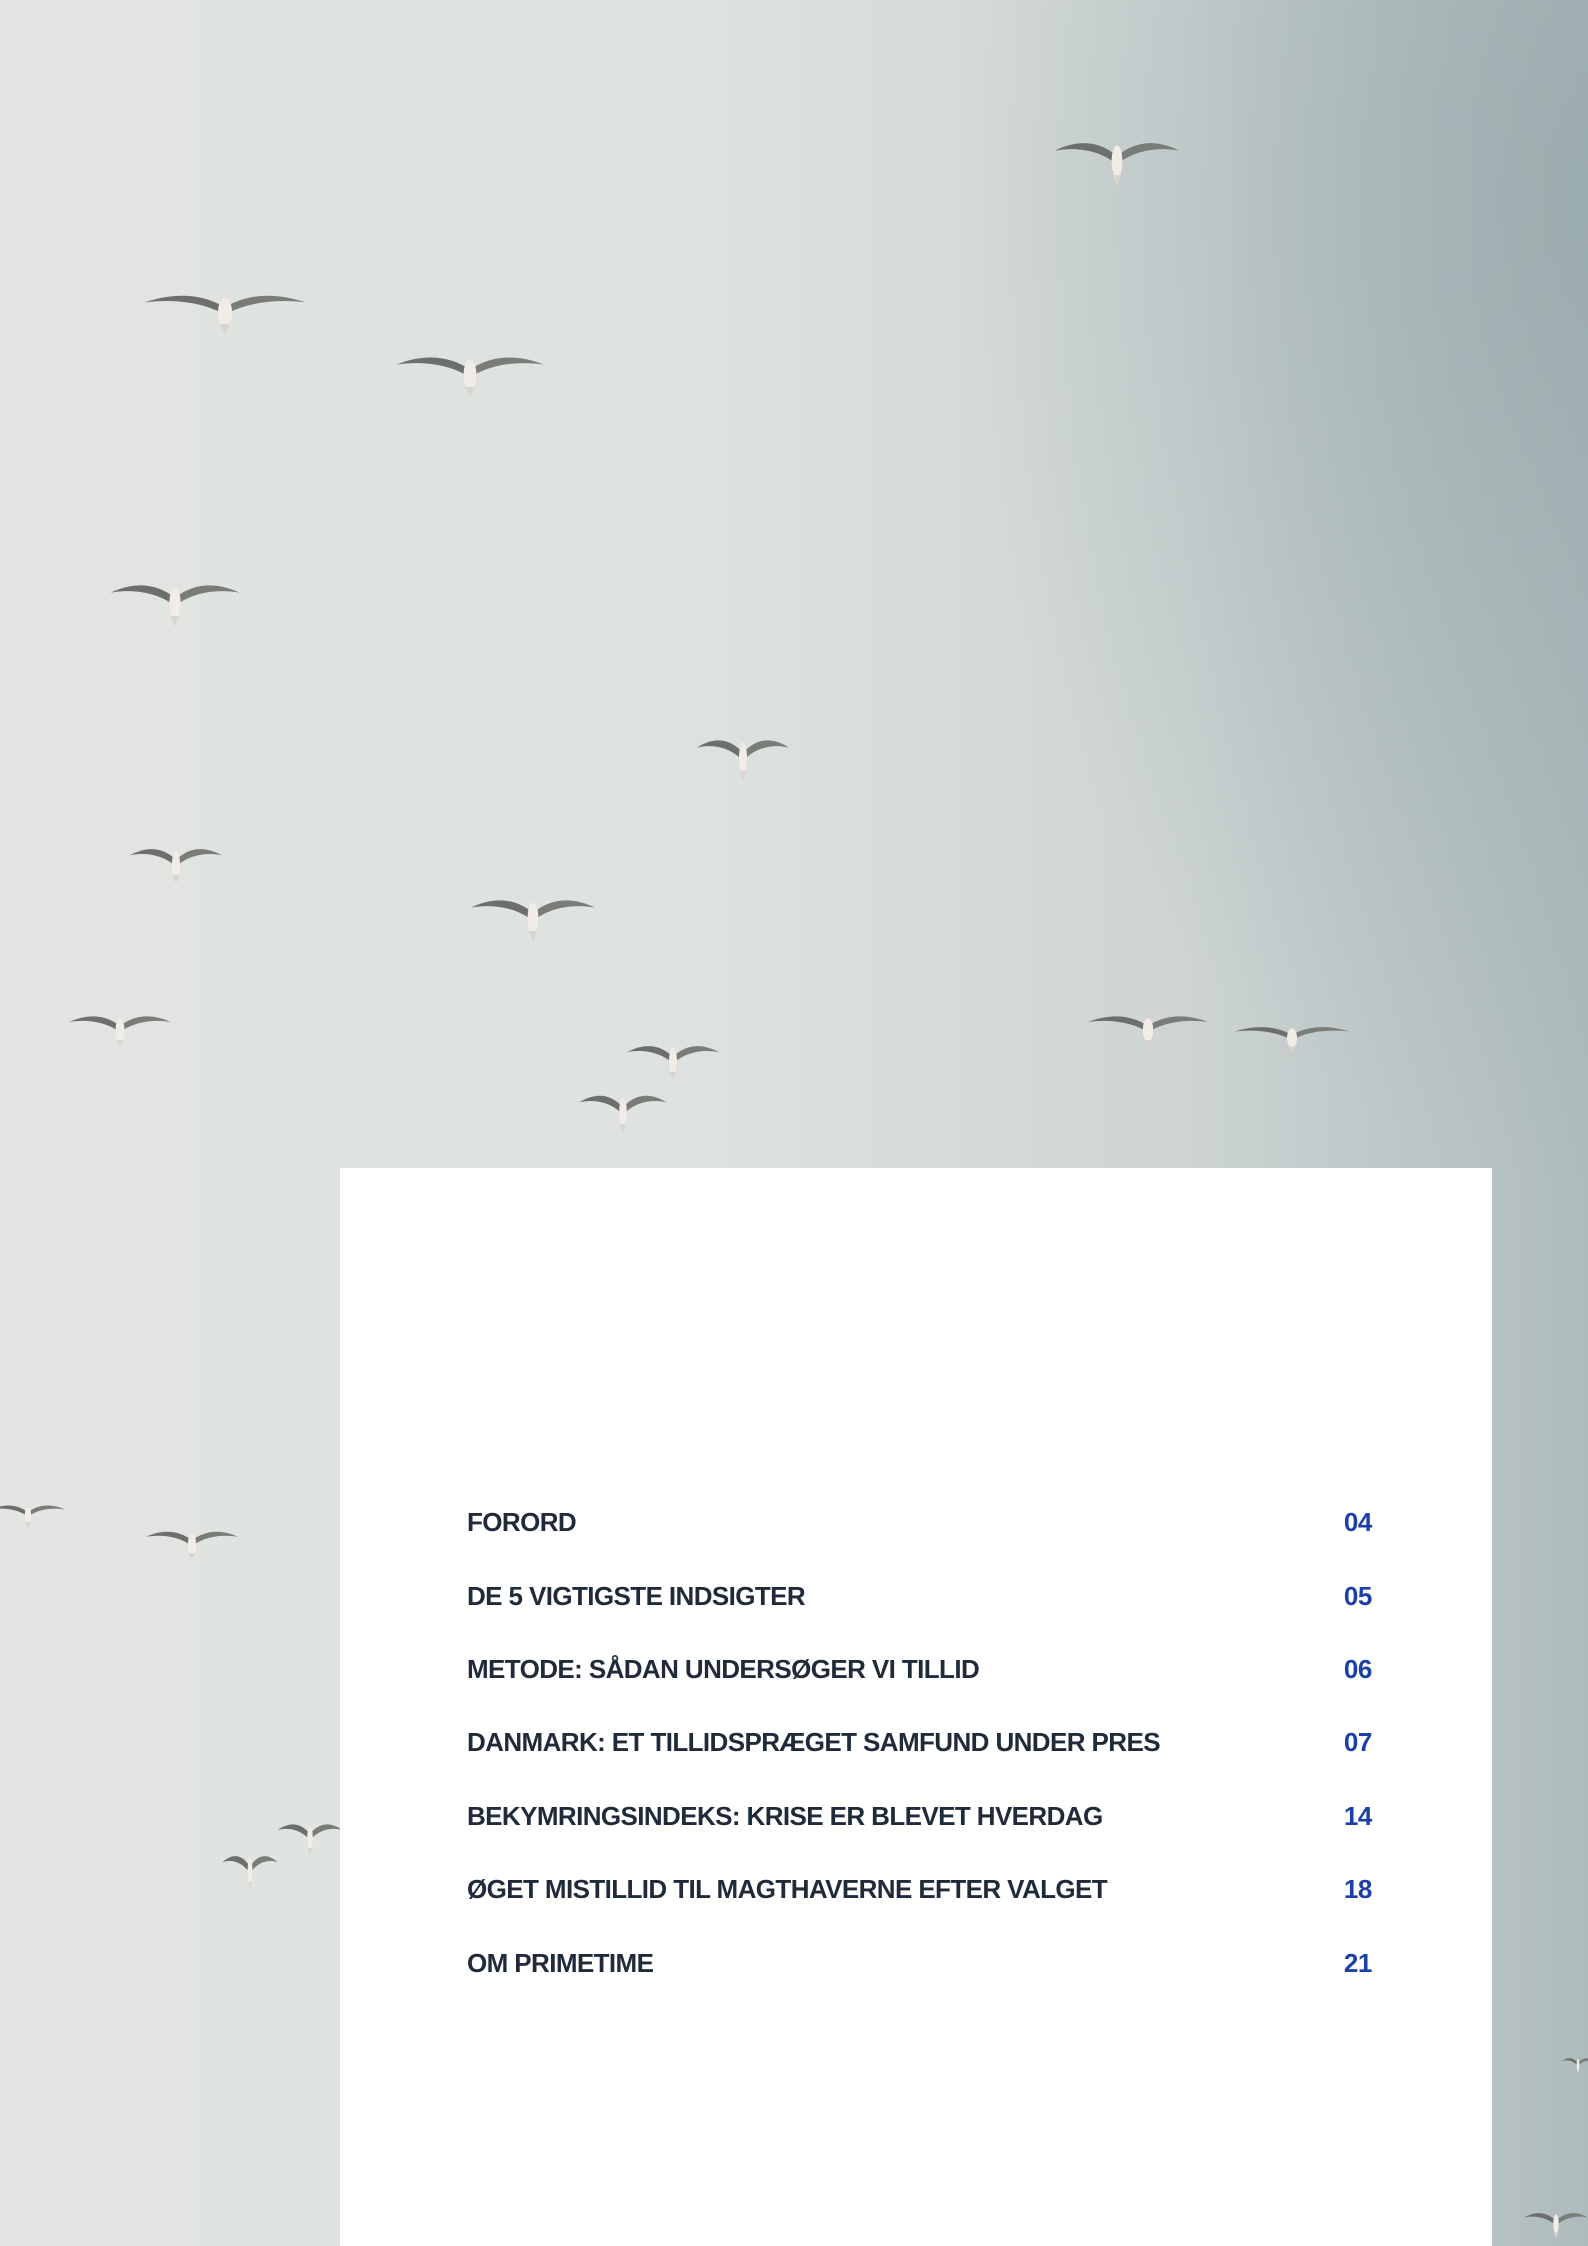  What do you see at coordinates (1358, 1742) in the screenshot?
I see `toc-entry-page-number: 07` at bounding box center [1358, 1742].